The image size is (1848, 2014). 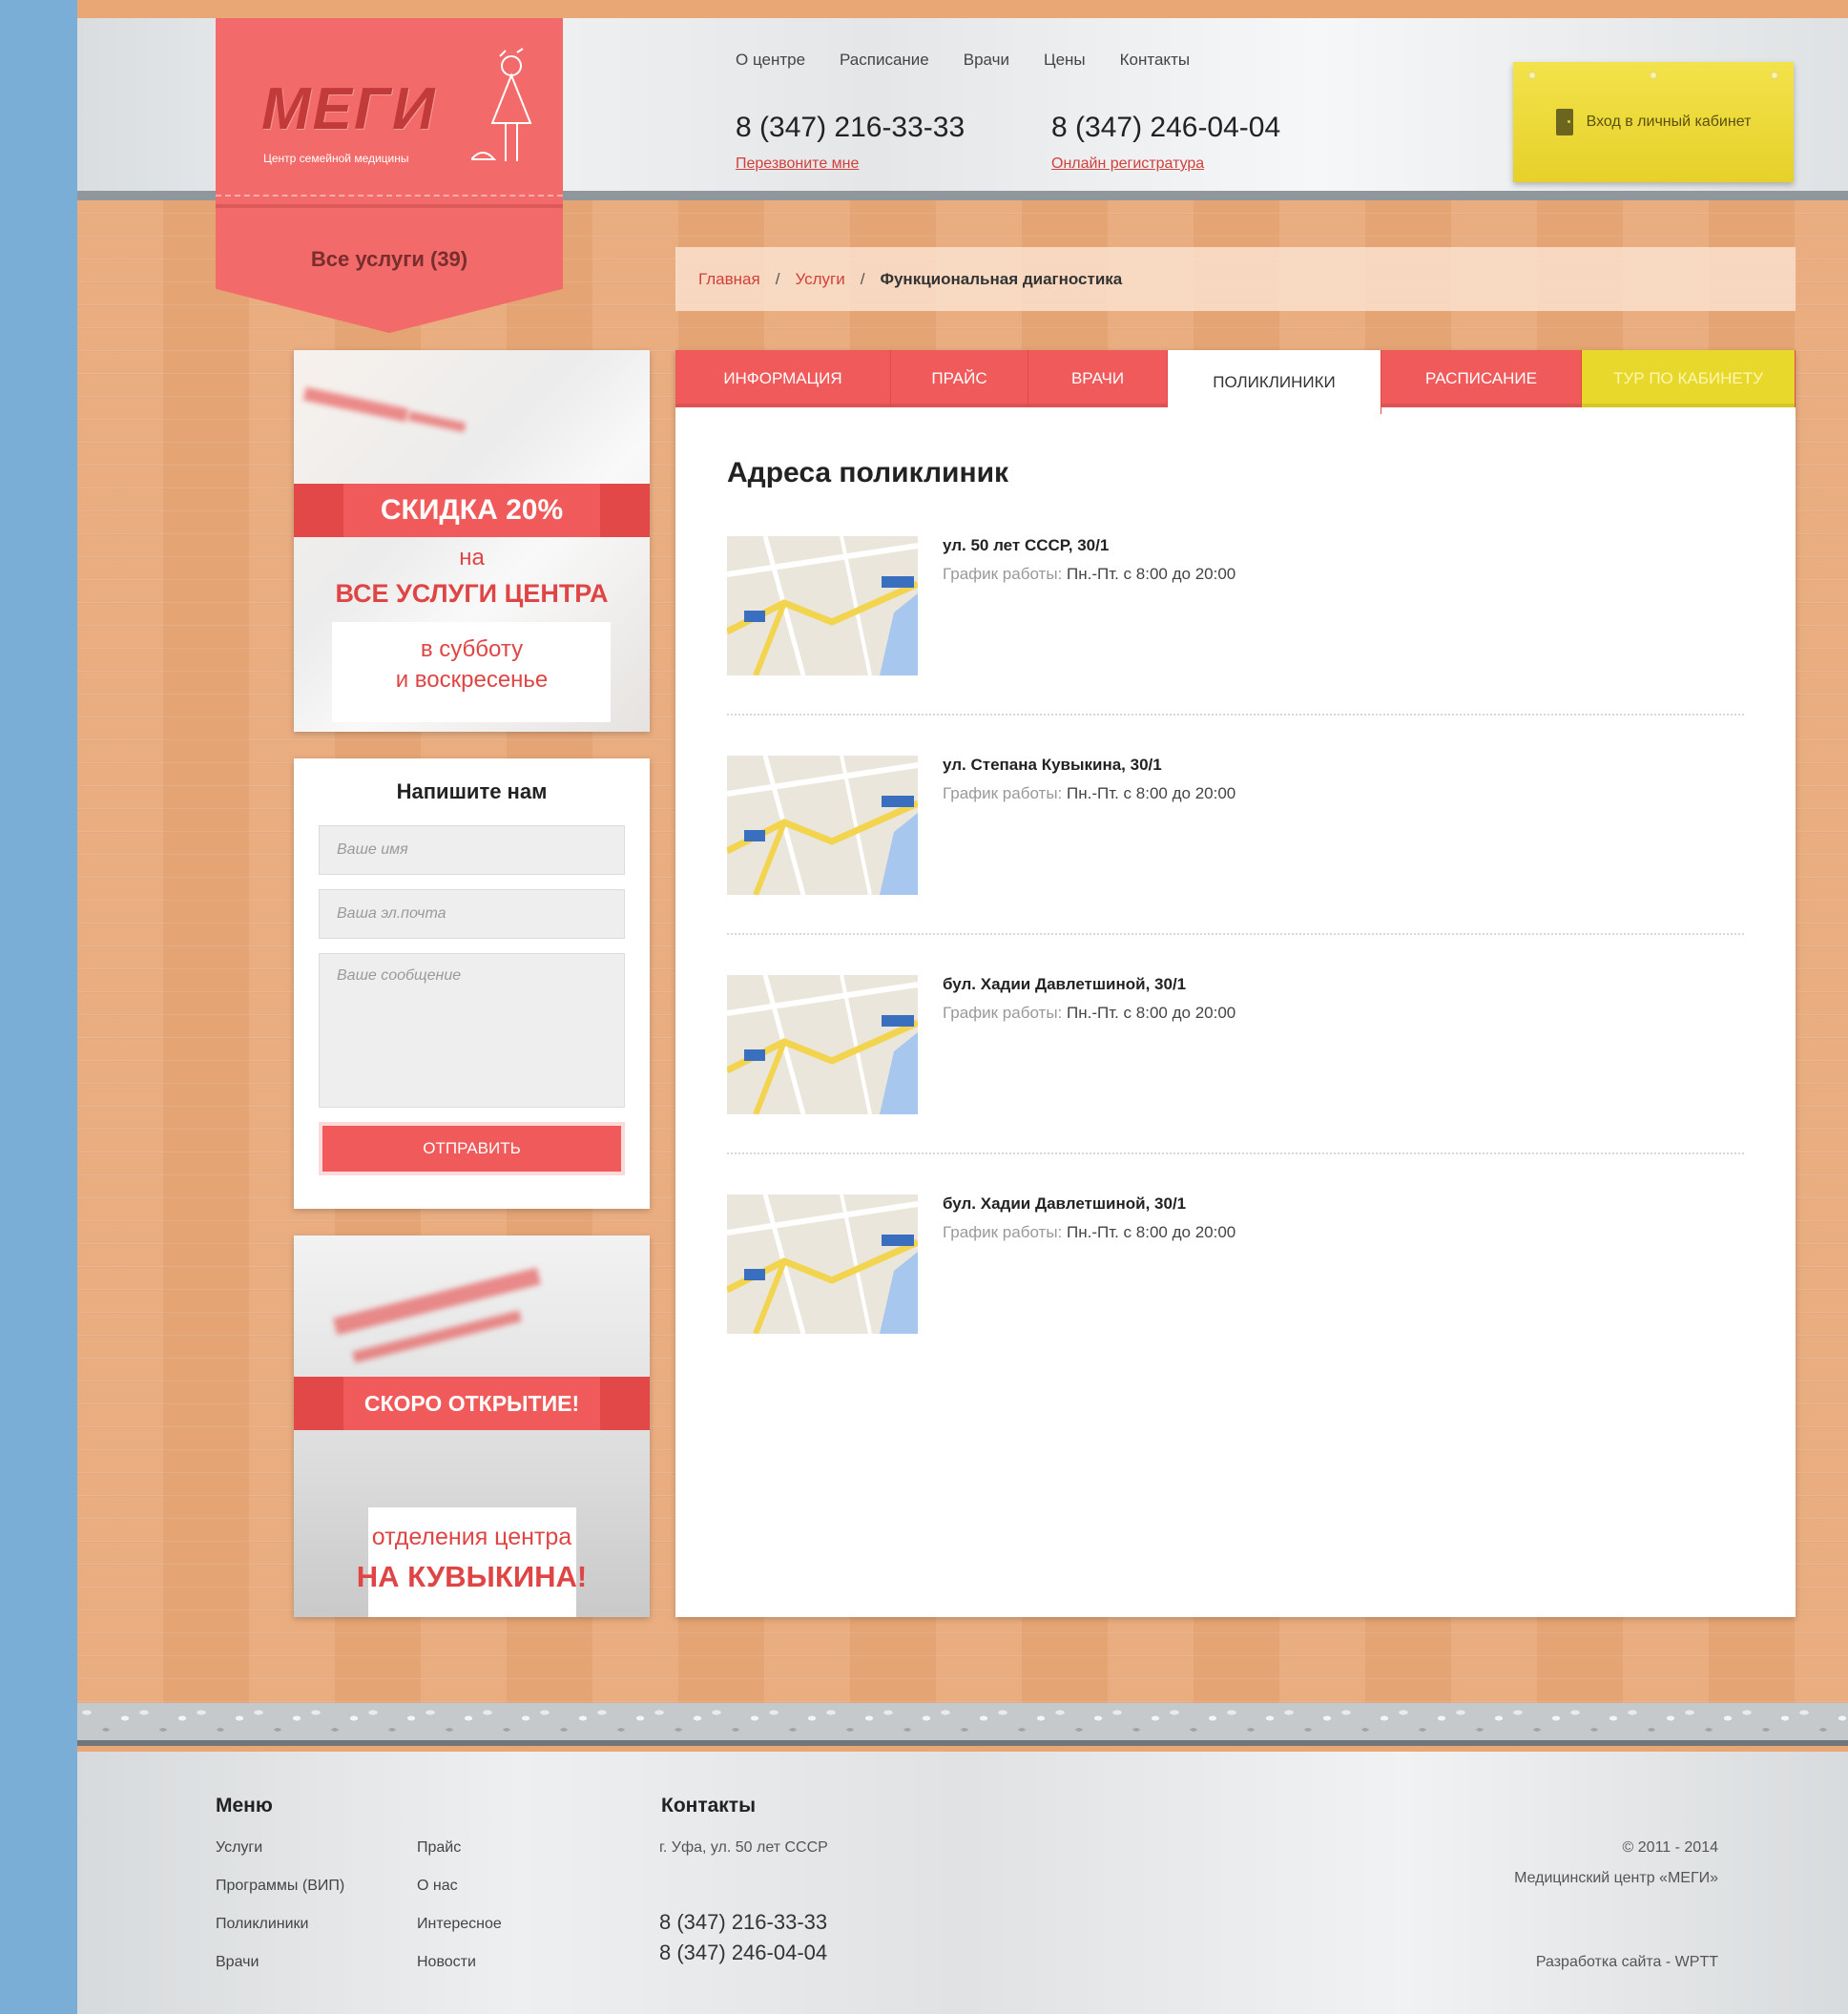 What do you see at coordinates (743, 1922) in the screenshot?
I see `footer-phone: 8 (347) 216-33-33` at bounding box center [743, 1922].